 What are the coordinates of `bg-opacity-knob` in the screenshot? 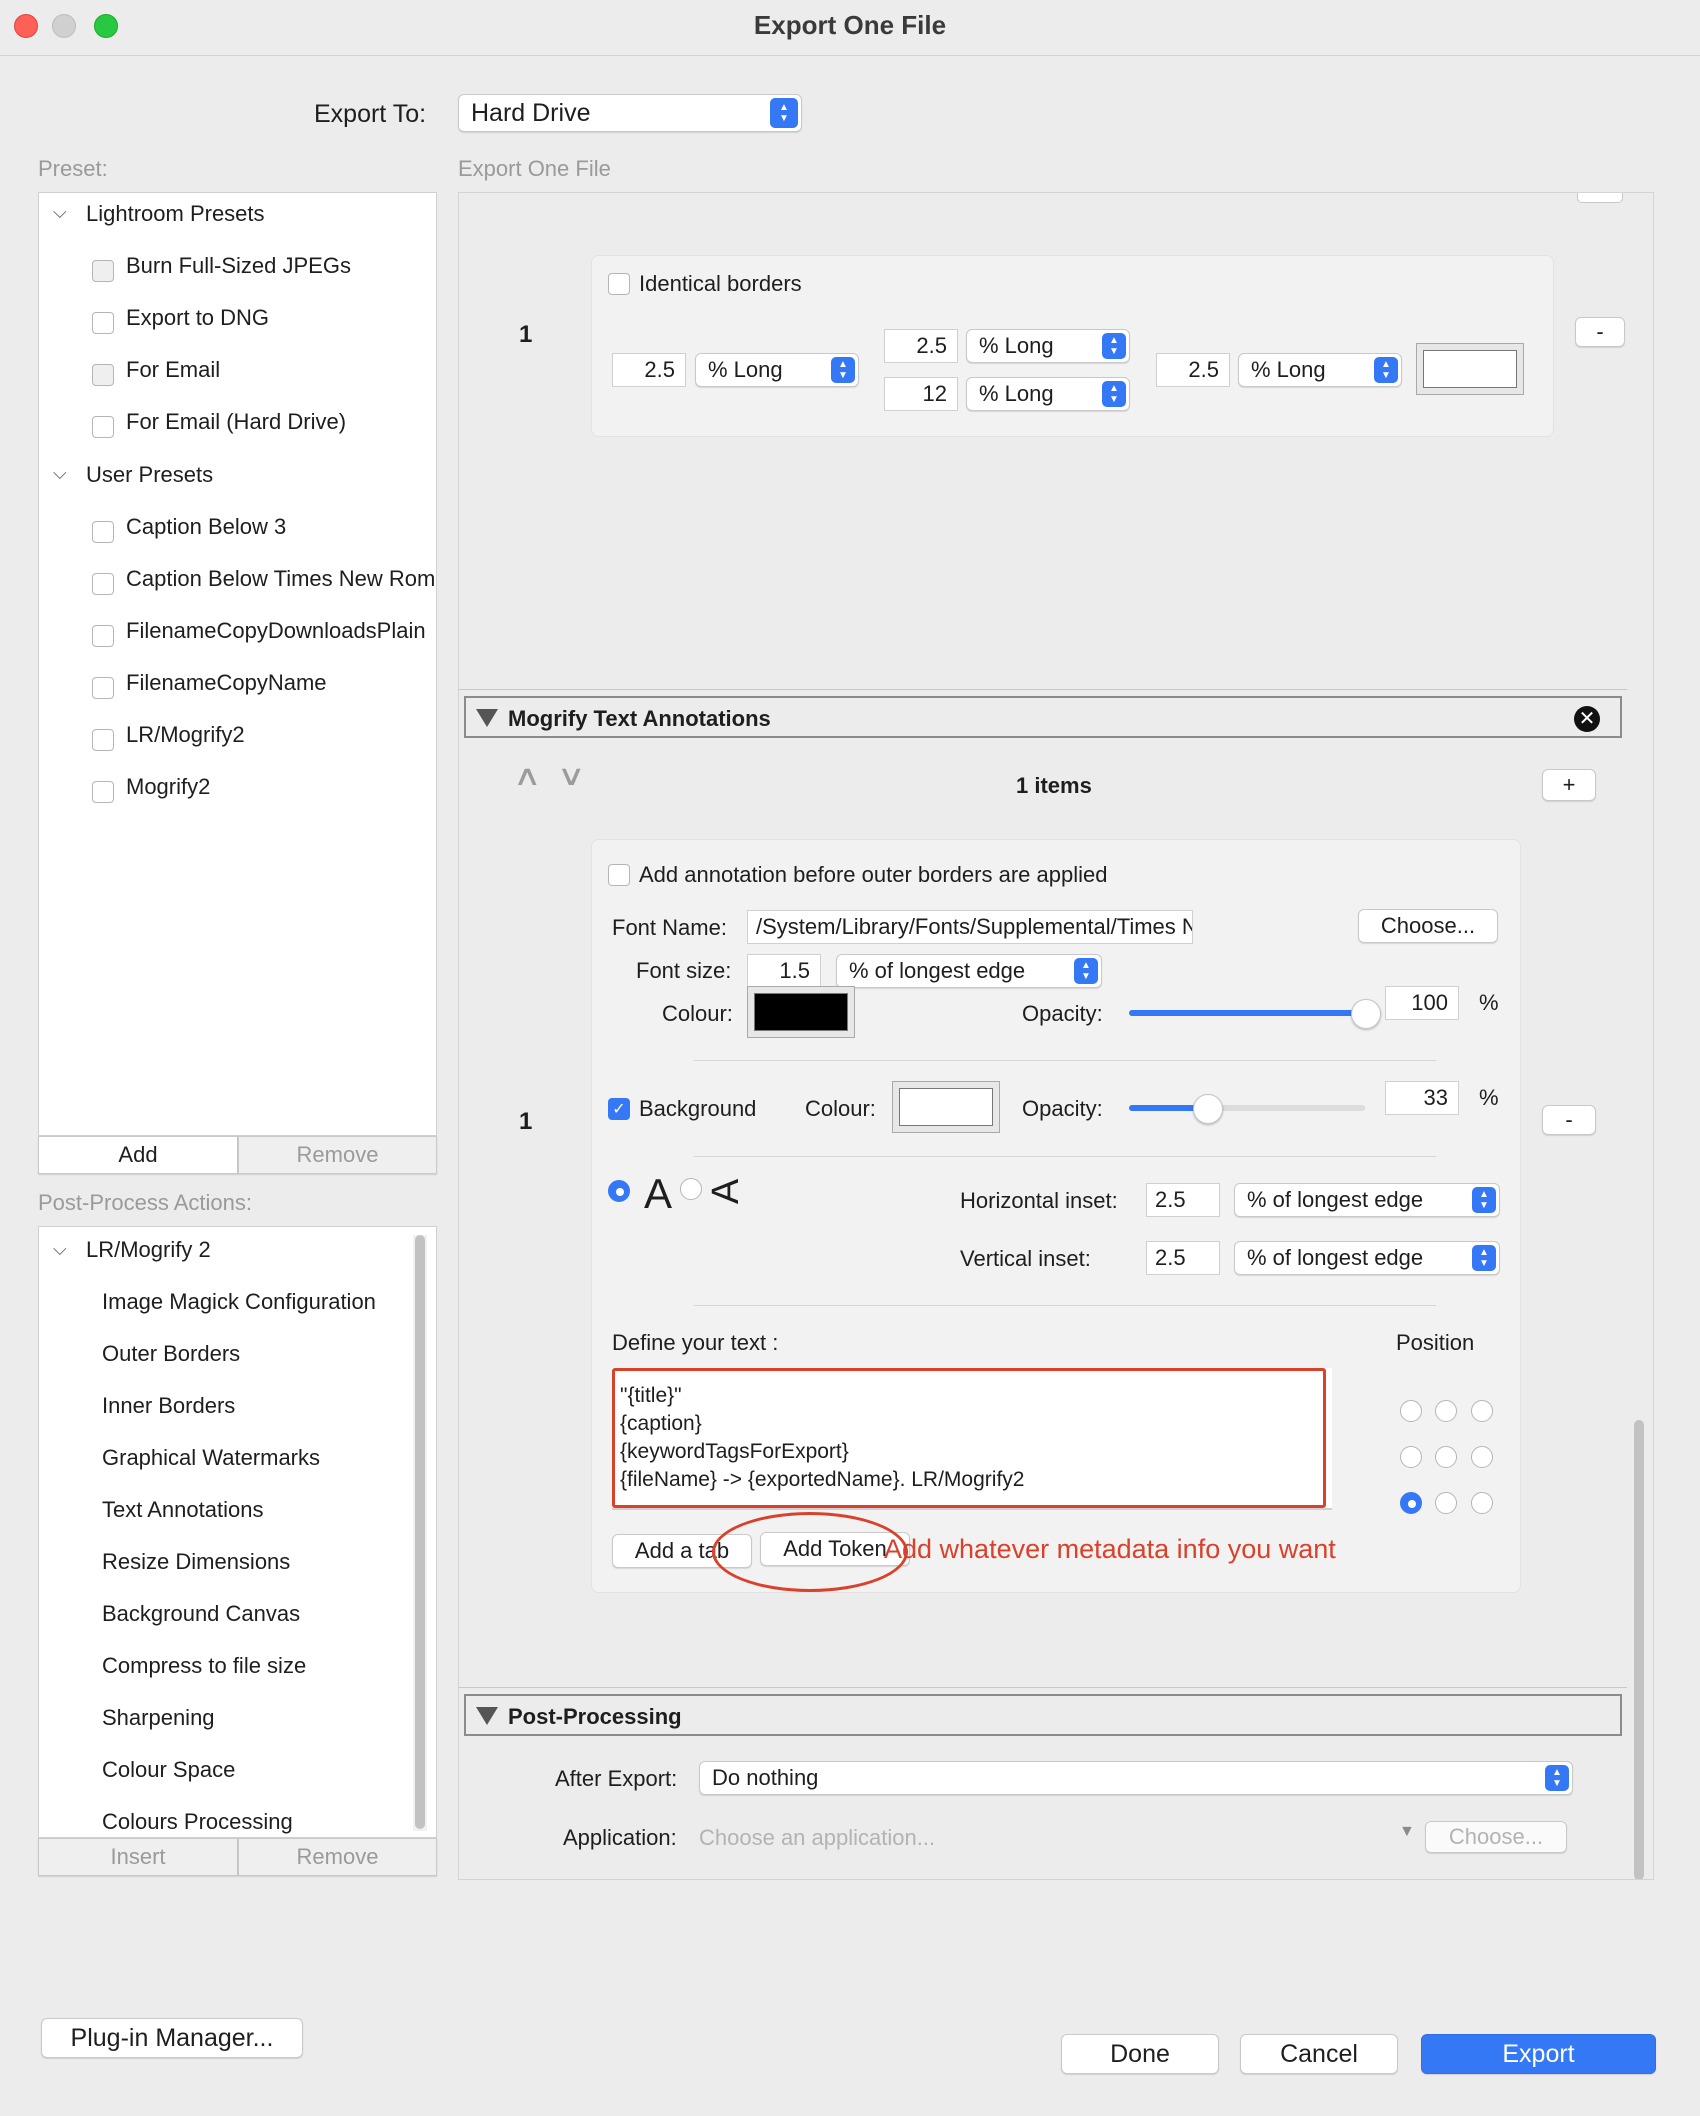 It's located at (1207, 1109).